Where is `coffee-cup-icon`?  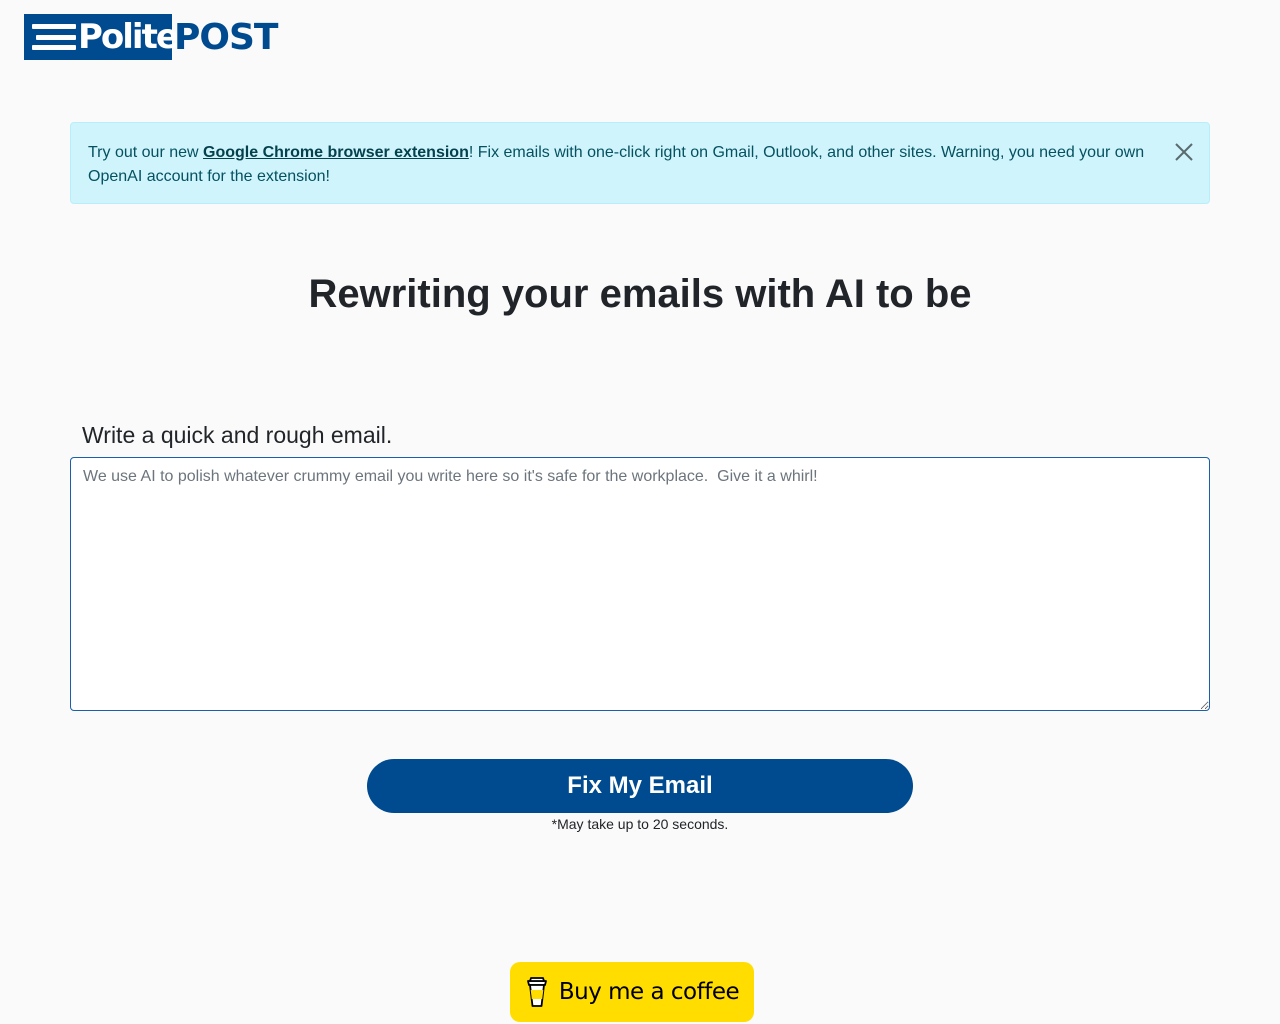 coffee-cup-icon is located at coordinates (536, 992).